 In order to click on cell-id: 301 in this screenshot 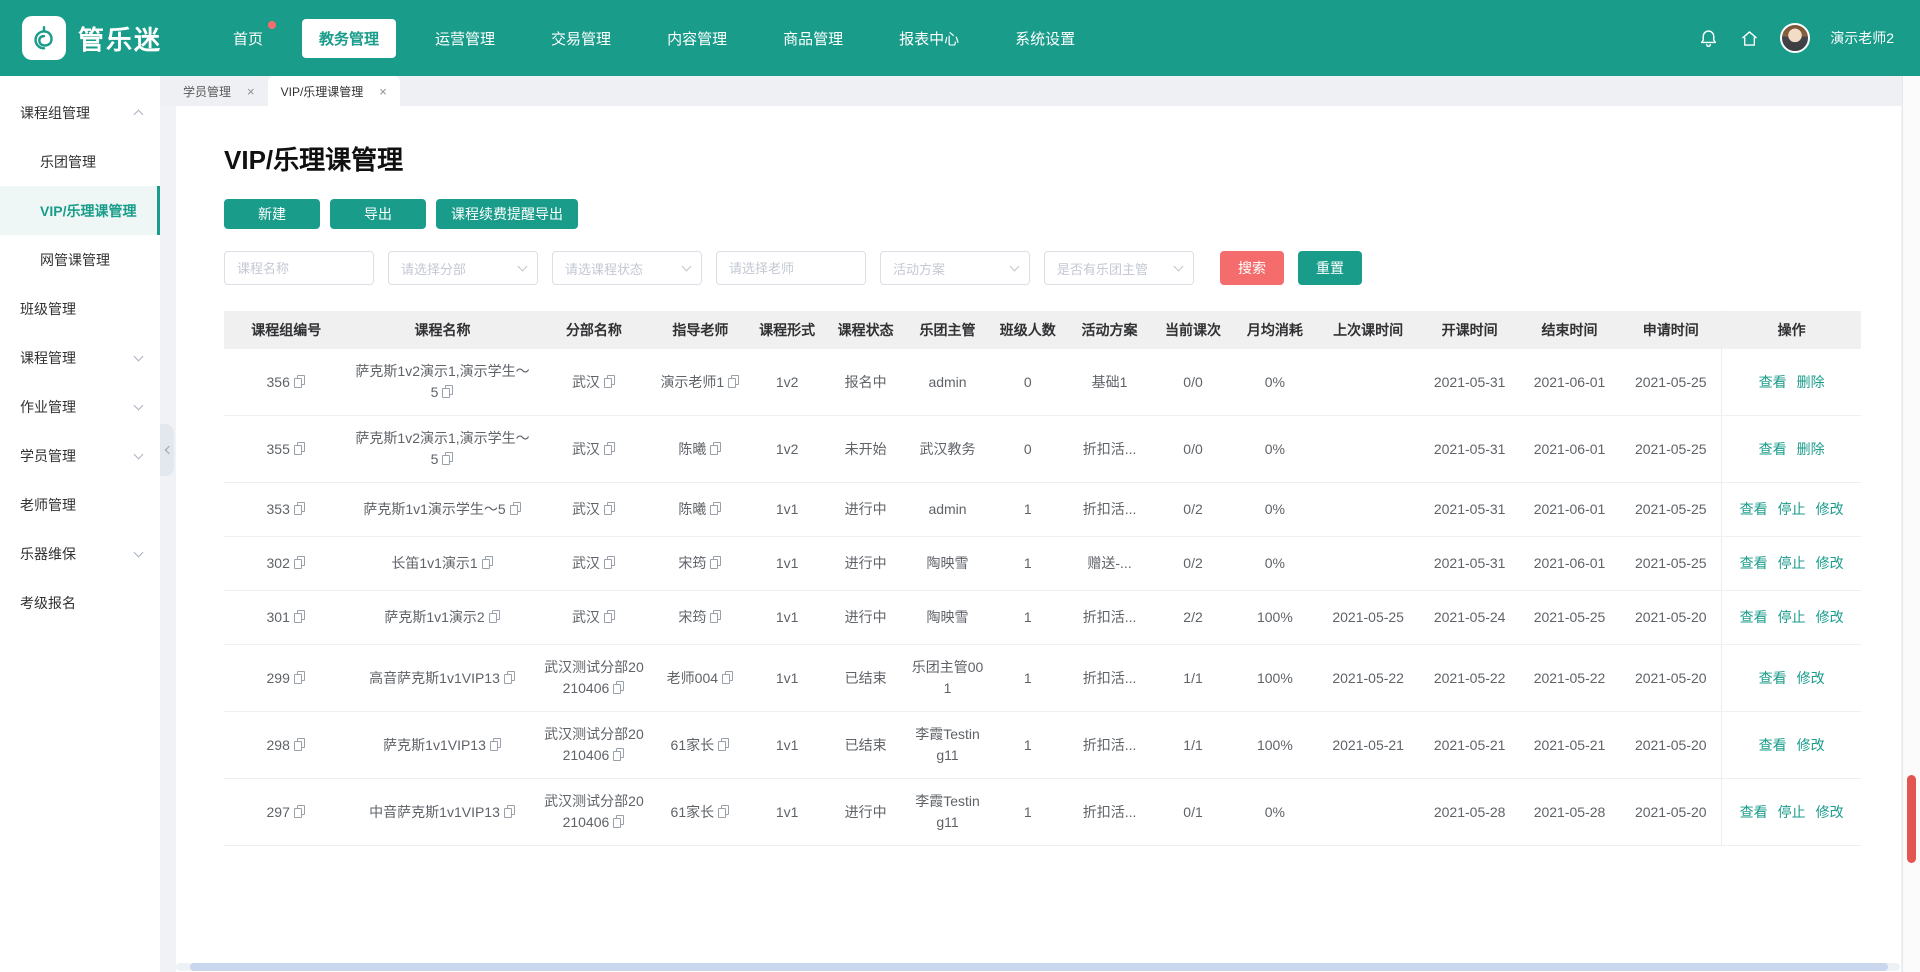, I will do `click(286, 617)`.